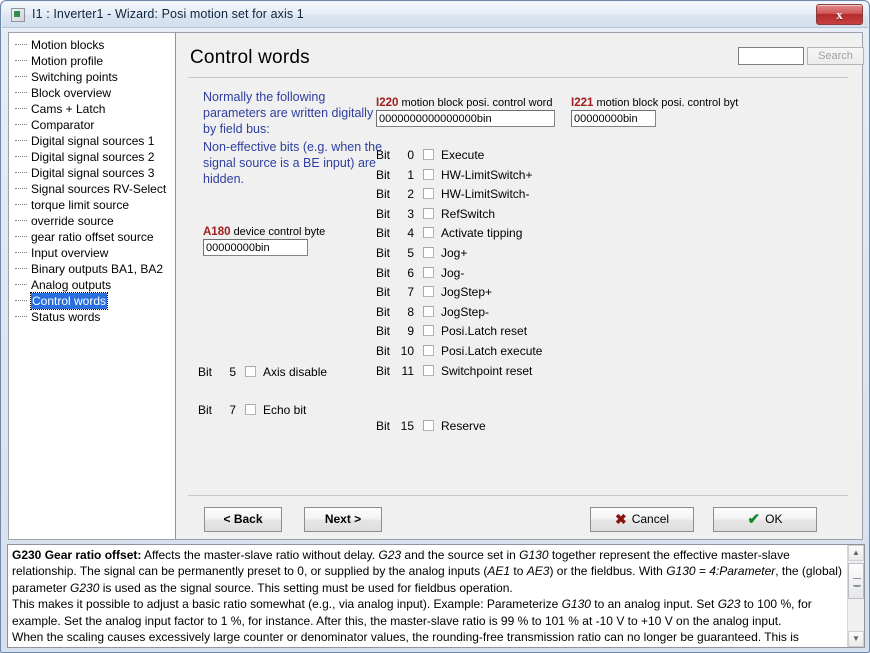 Image resolution: width=870 pixels, height=653 pixels. Describe the element at coordinates (410, 253) in the screenshot. I see `bit-number-label: 5` at that location.